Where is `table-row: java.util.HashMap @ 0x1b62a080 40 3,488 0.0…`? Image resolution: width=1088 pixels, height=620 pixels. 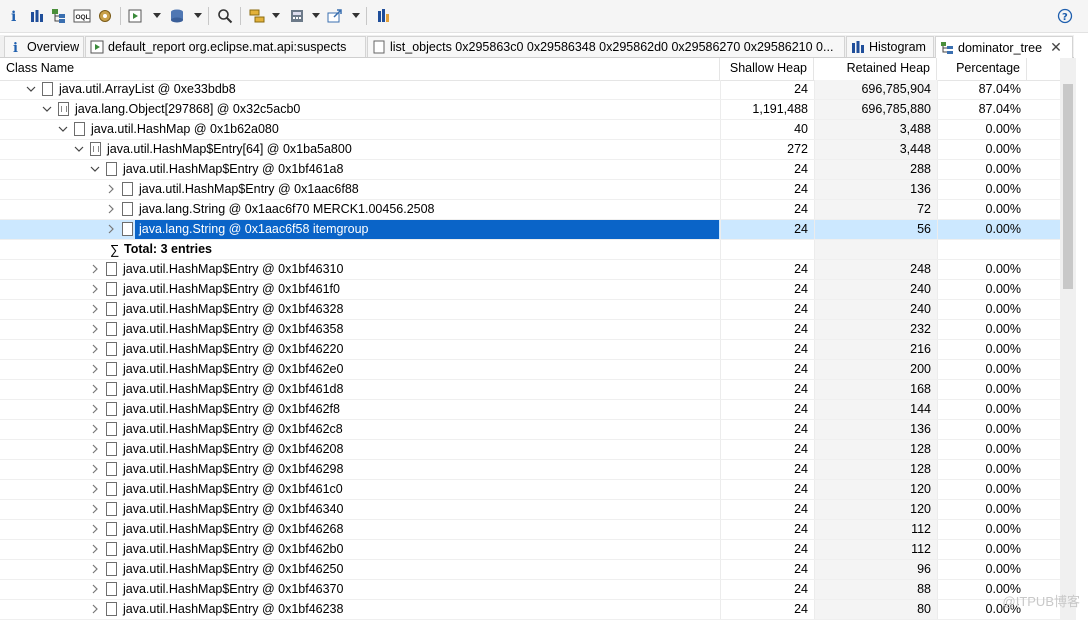 table-row: java.util.HashMap @ 0x1b62a080 40 3,488 0.0… is located at coordinates (530, 130).